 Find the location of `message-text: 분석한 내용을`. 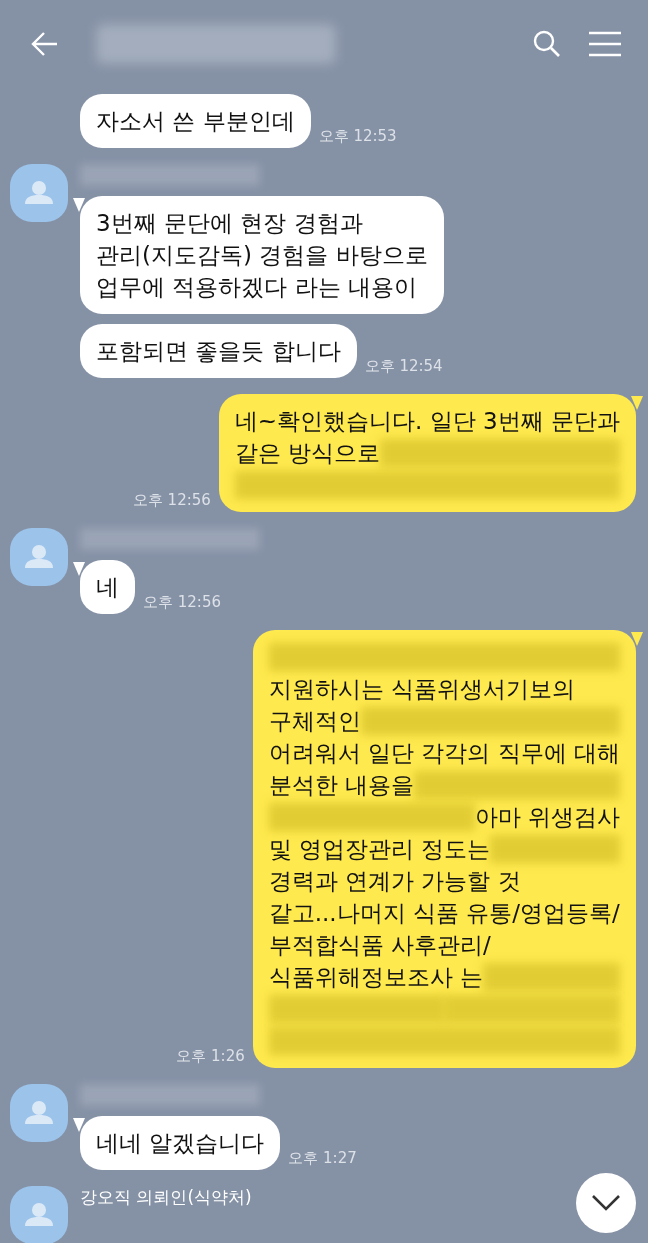

message-text: 분석한 내용을 is located at coordinates (341, 785).